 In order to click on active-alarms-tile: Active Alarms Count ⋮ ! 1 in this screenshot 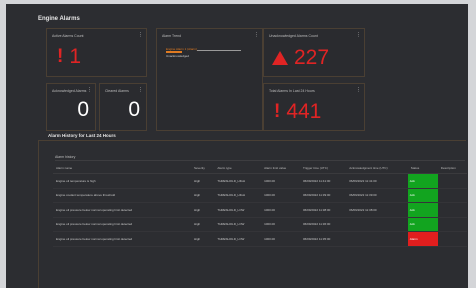, I will do `click(96, 52)`.